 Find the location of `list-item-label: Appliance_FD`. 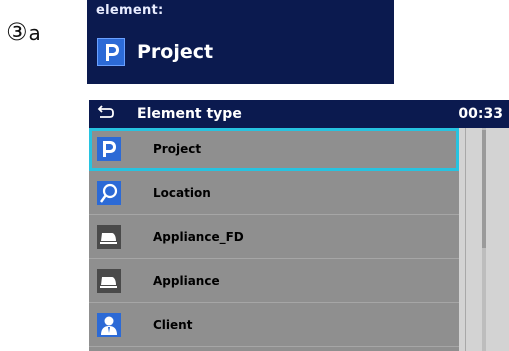

list-item-label: Appliance_FD is located at coordinates (198, 237).